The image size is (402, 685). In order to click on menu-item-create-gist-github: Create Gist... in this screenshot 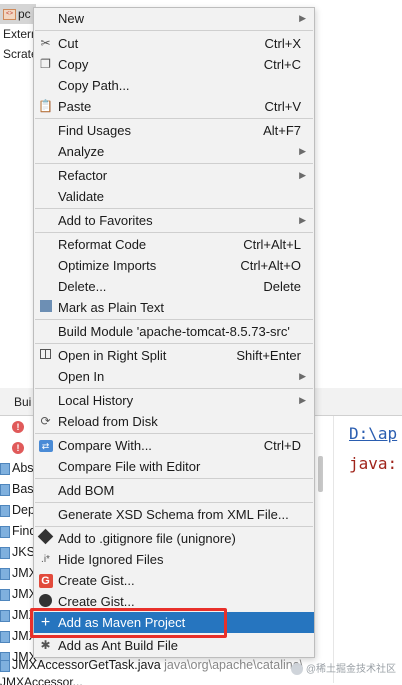, I will do `click(174, 601)`.